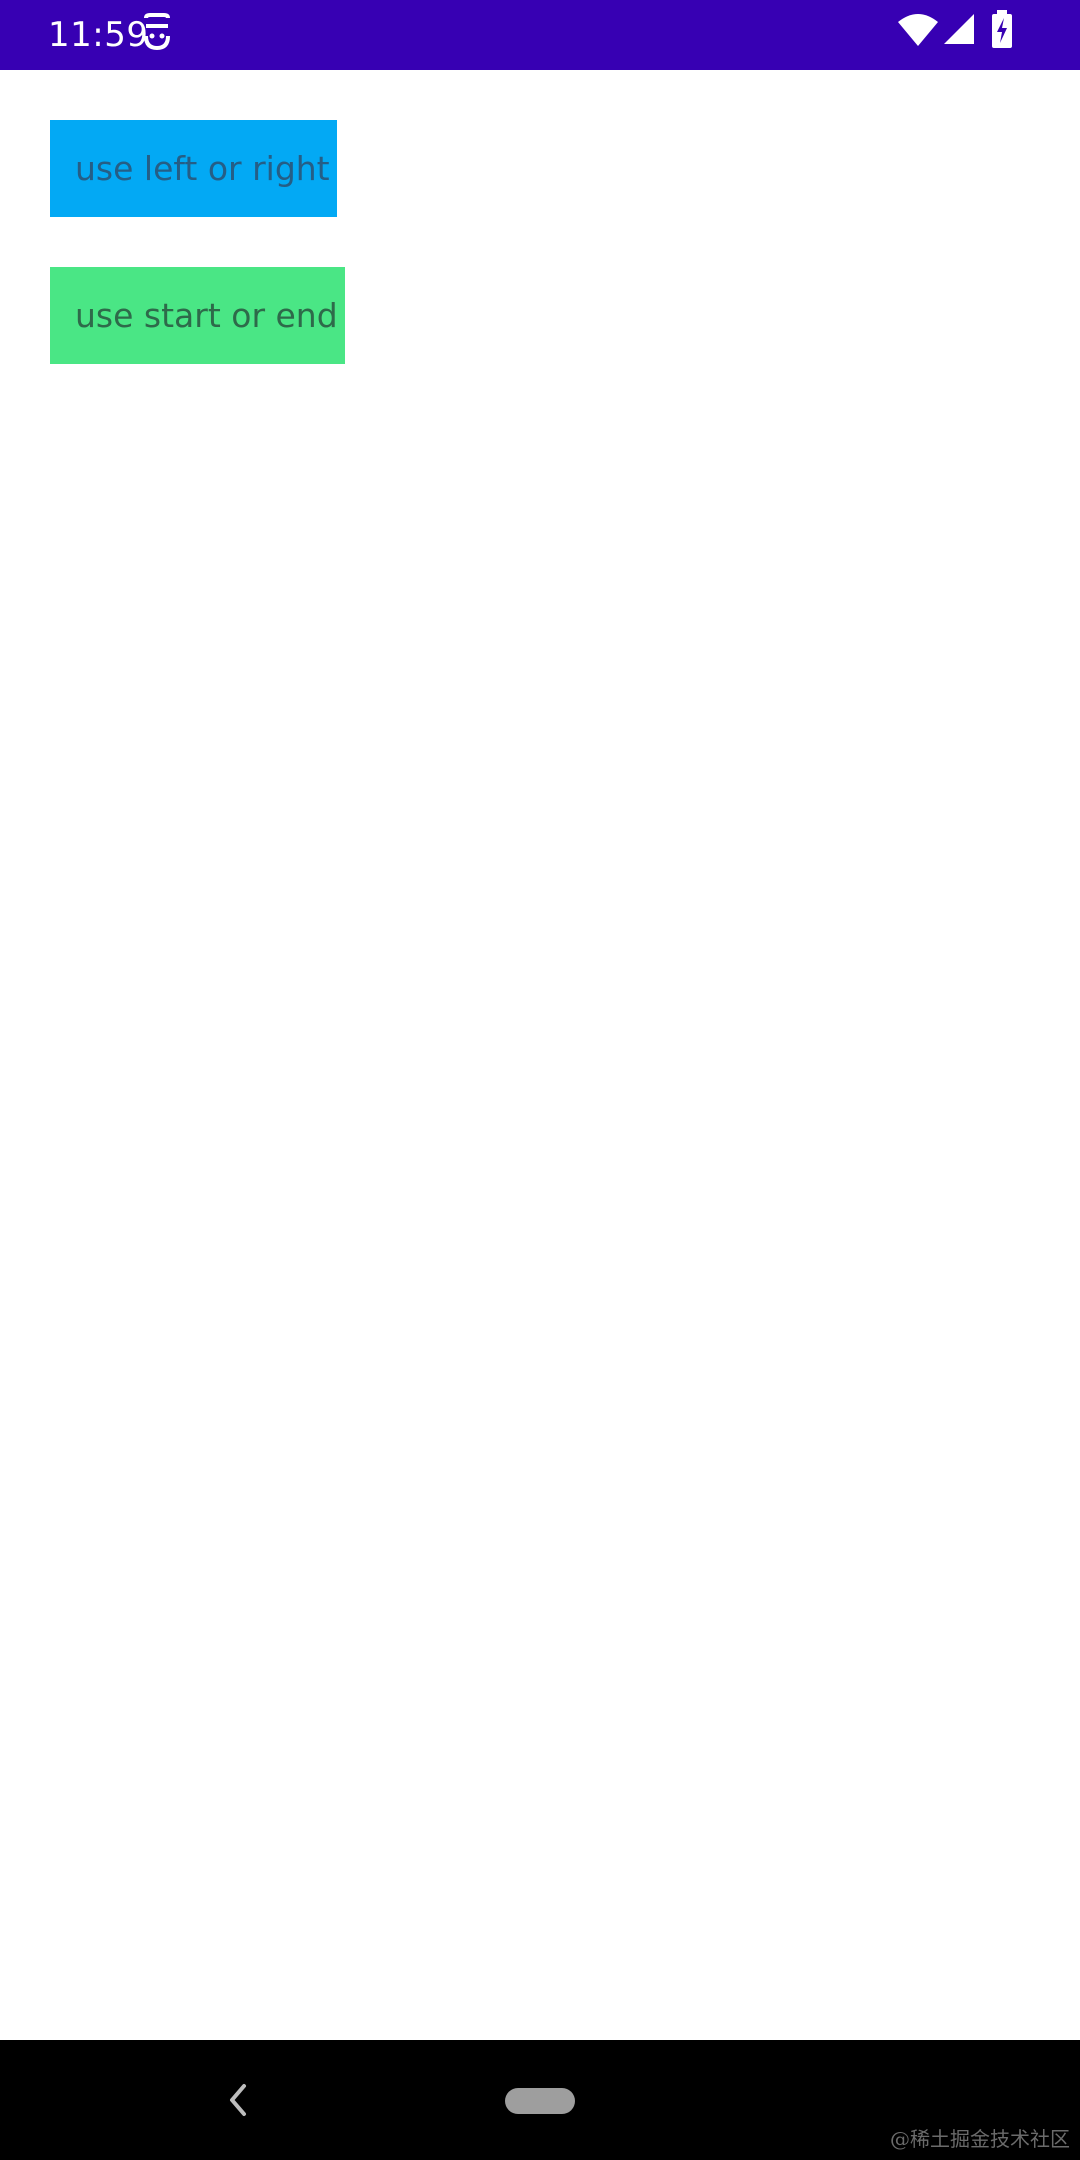 This screenshot has width=1080, height=2160. What do you see at coordinates (918, 30) in the screenshot?
I see `wifi-icon` at bounding box center [918, 30].